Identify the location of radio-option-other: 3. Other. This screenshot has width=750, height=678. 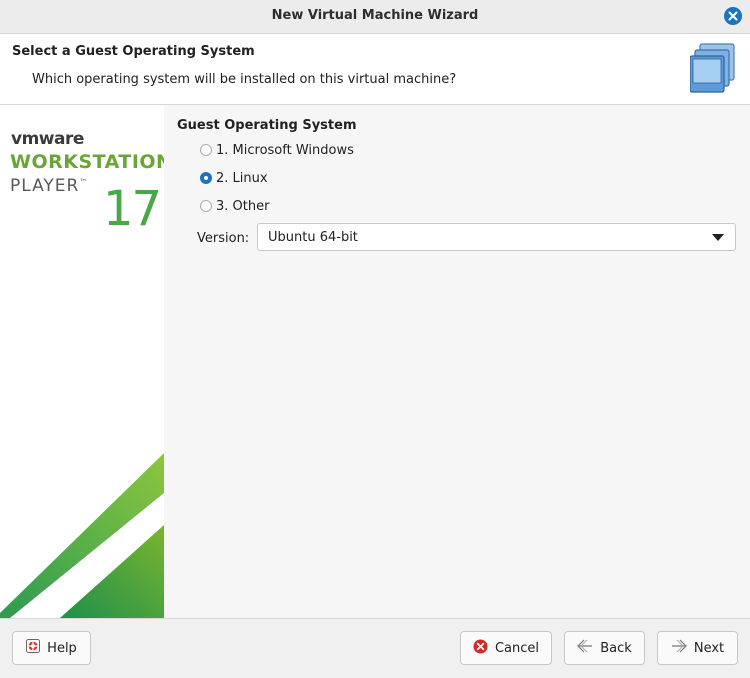
(234, 206).